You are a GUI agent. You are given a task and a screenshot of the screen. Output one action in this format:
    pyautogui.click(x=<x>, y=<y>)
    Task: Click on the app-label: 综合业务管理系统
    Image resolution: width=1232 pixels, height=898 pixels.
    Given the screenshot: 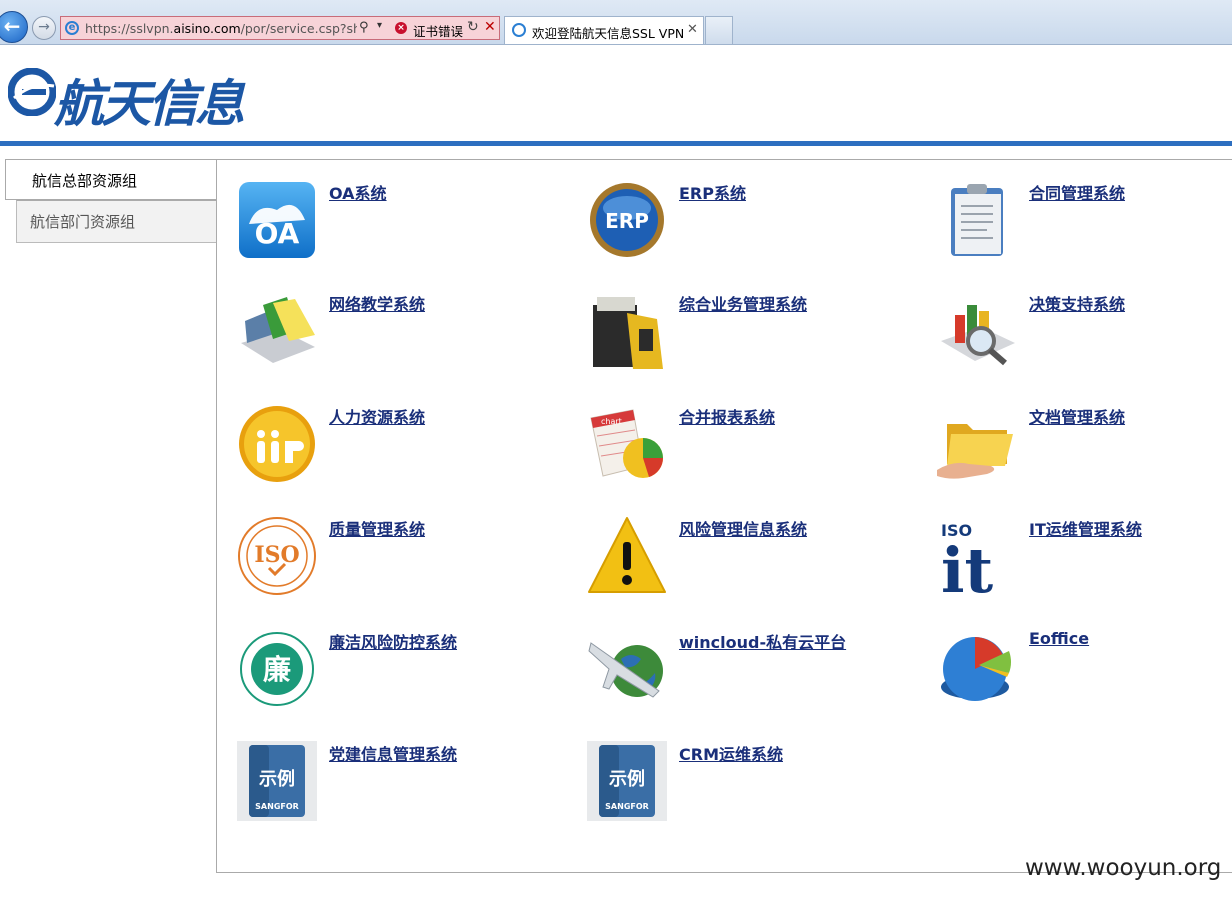 What is the action you would take?
    pyautogui.click(x=743, y=303)
    